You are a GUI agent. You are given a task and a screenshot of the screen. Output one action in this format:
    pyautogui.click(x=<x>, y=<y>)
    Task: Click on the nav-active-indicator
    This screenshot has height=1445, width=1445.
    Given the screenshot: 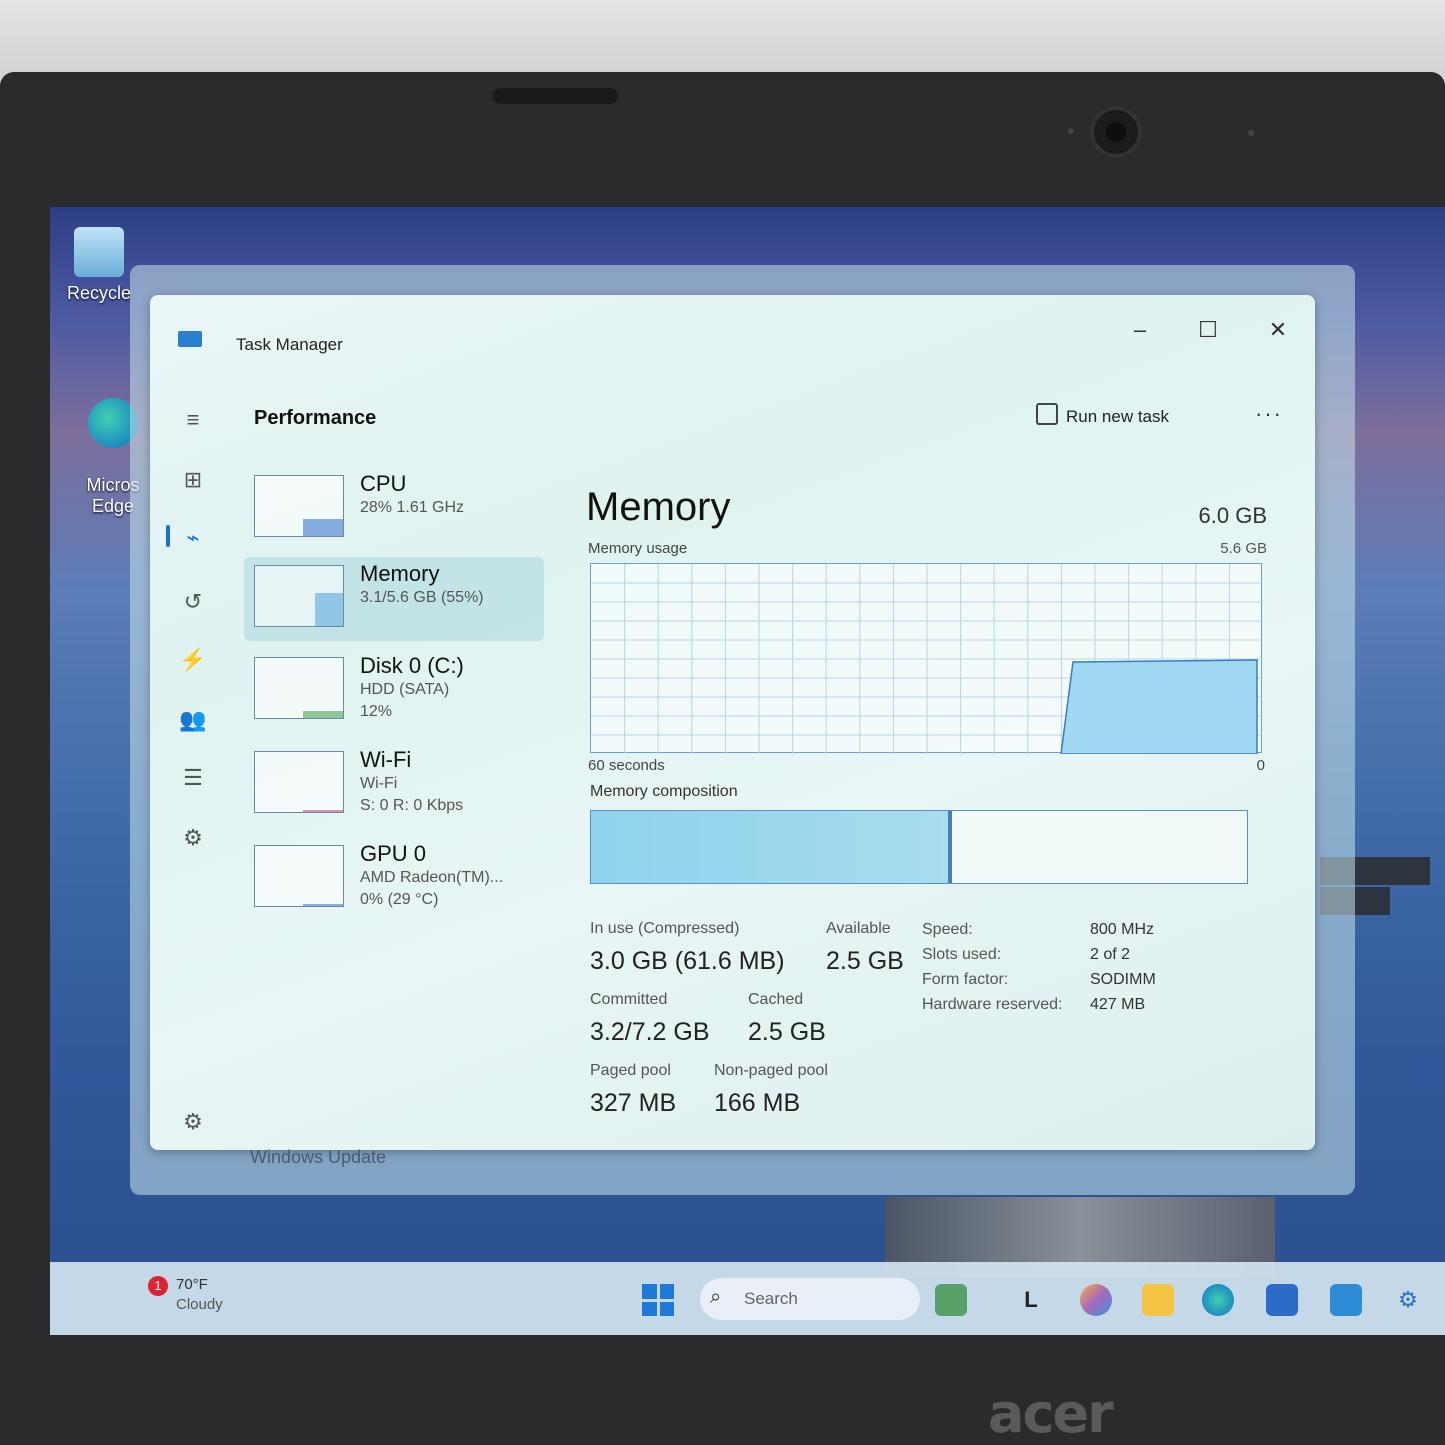 What is the action you would take?
    pyautogui.click(x=168, y=536)
    